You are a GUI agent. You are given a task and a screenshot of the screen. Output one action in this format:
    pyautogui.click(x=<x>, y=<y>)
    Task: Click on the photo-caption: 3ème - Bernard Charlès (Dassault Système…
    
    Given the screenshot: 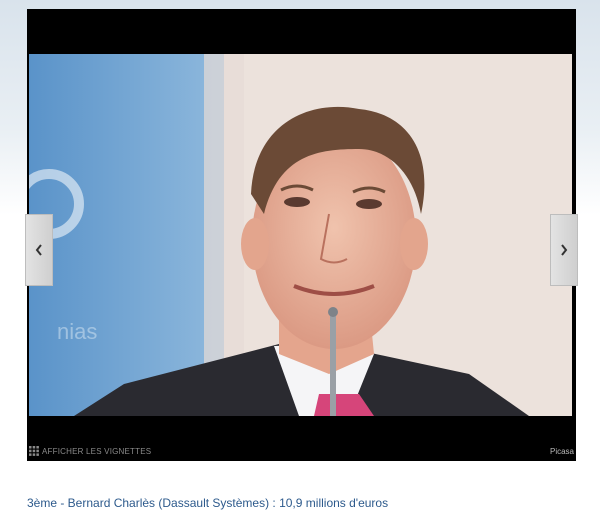 What is the action you would take?
    pyautogui.click(x=208, y=503)
    